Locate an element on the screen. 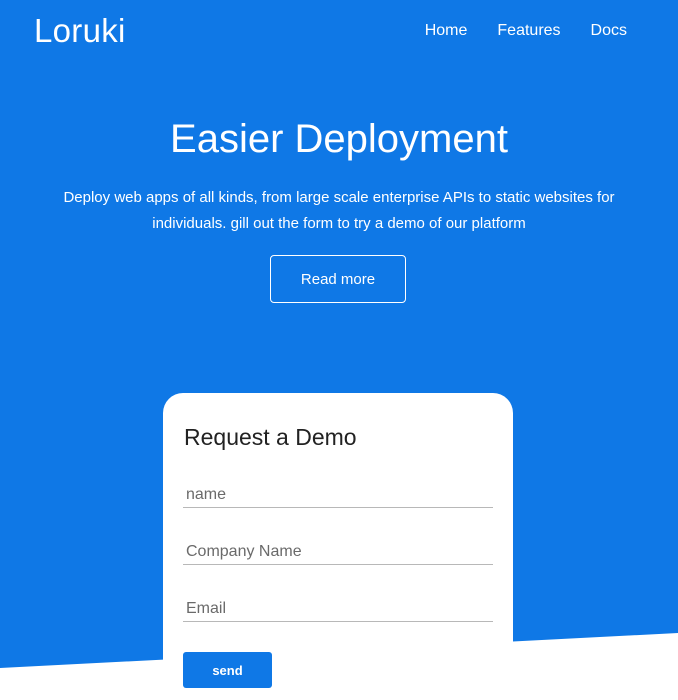 The height and width of the screenshot is (700, 678). name-input is located at coordinates (338, 495).